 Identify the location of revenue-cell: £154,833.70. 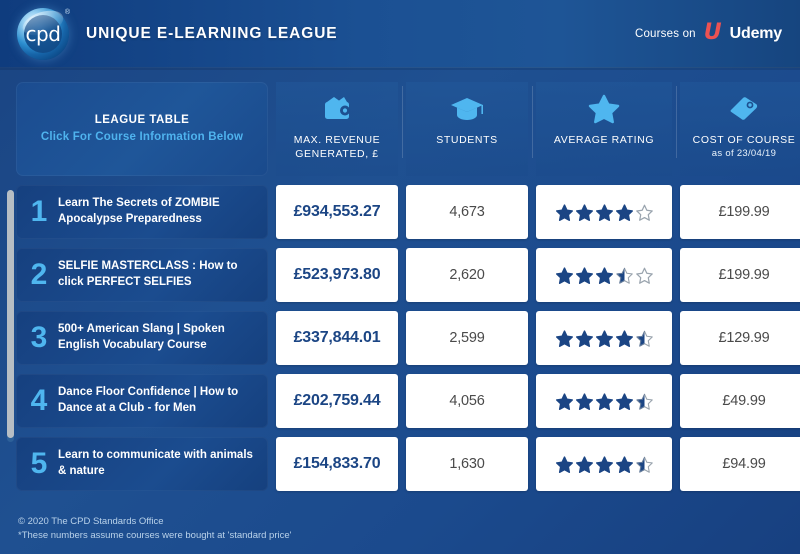
(337, 464).